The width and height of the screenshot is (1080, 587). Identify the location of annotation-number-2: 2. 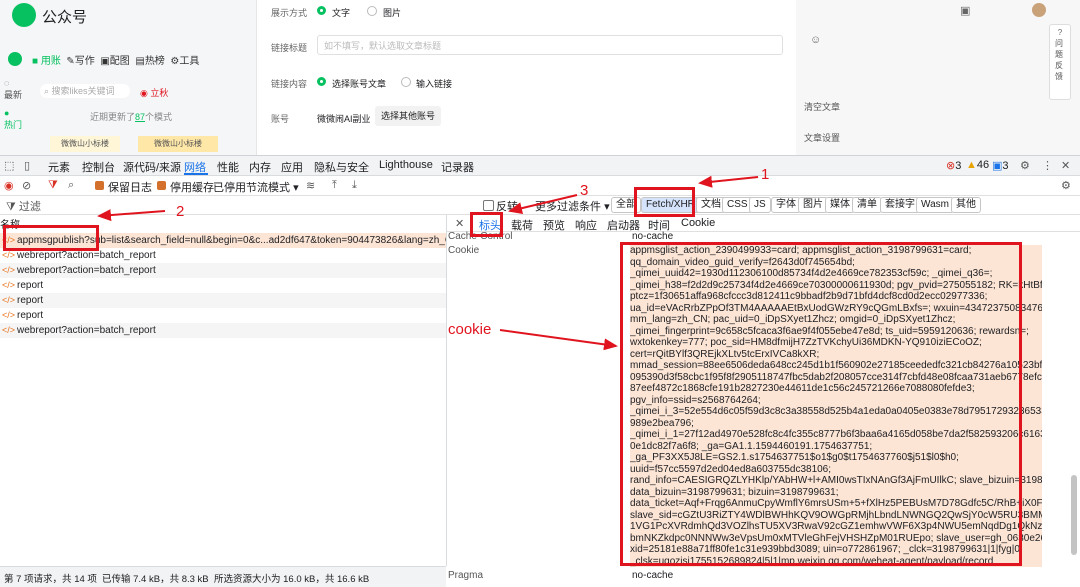
(180, 211).